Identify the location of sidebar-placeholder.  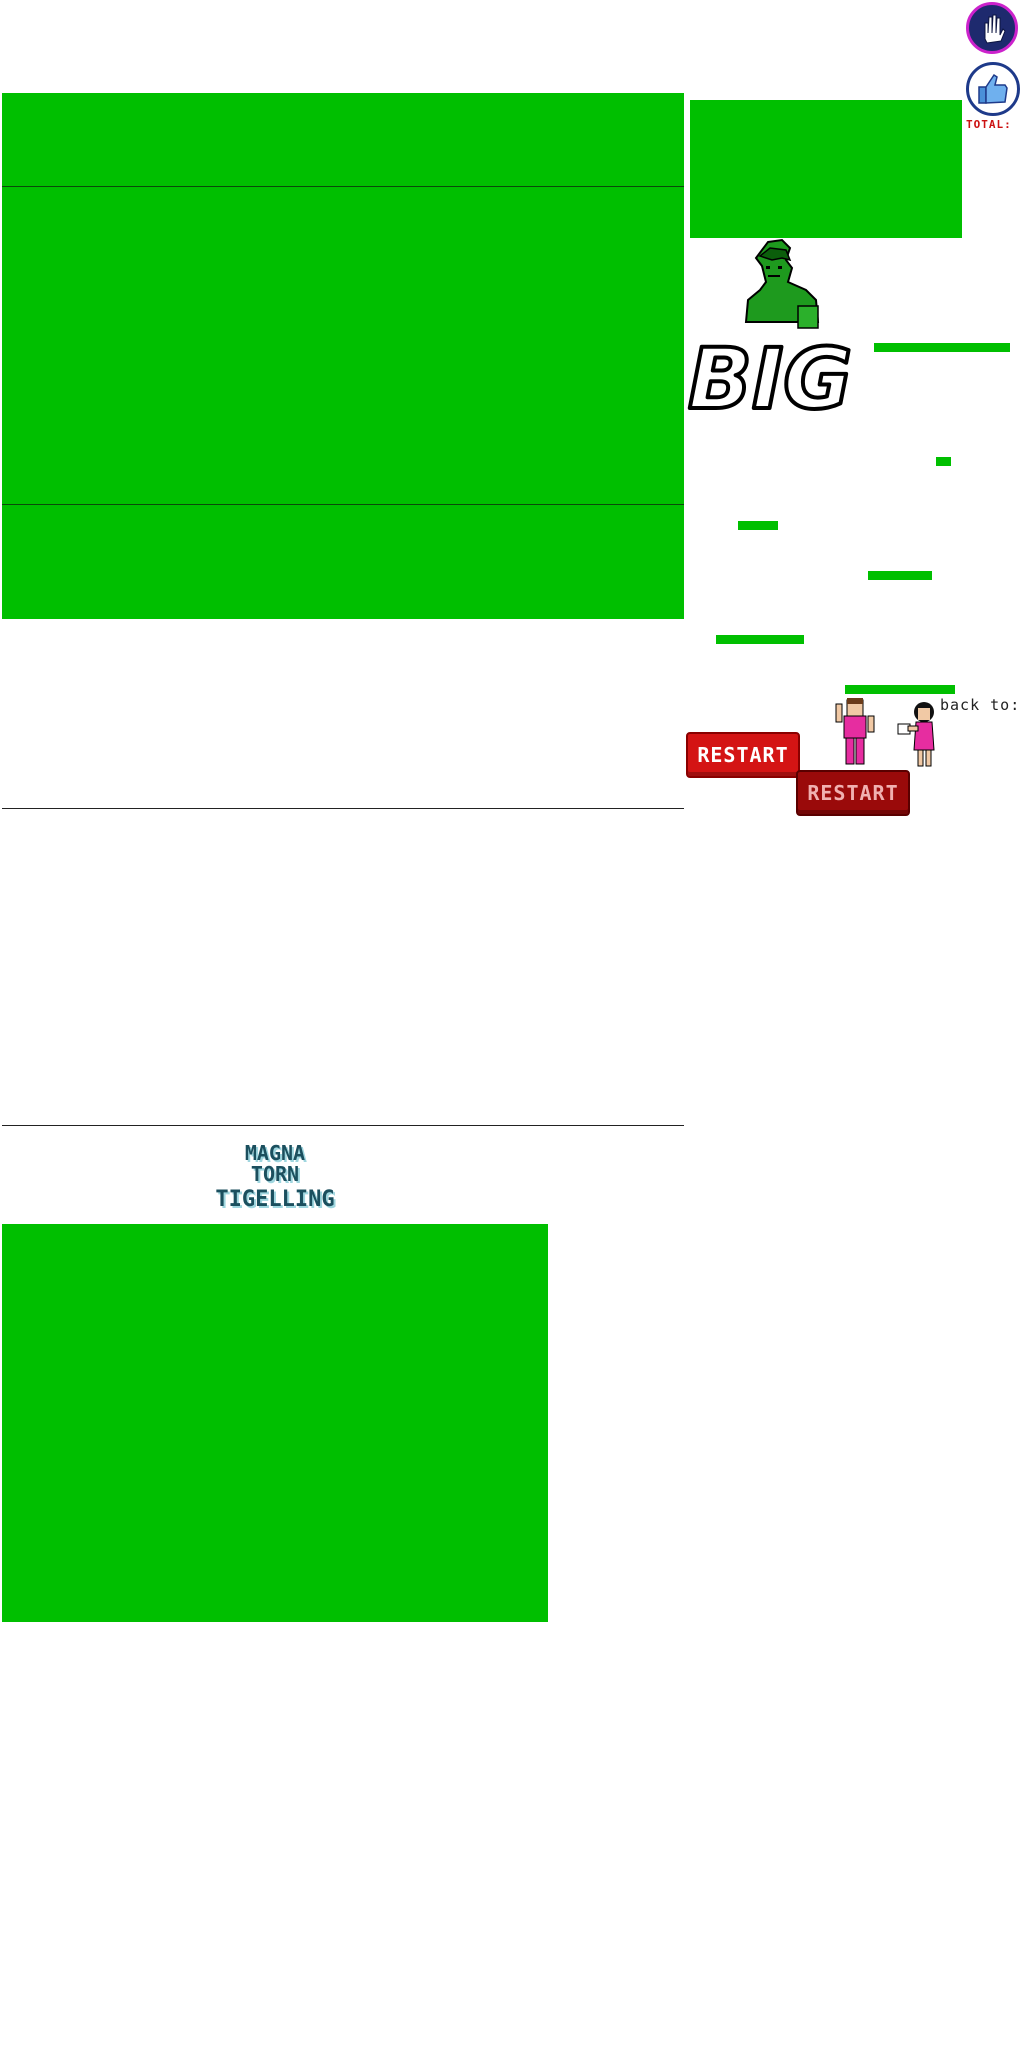
(826, 169).